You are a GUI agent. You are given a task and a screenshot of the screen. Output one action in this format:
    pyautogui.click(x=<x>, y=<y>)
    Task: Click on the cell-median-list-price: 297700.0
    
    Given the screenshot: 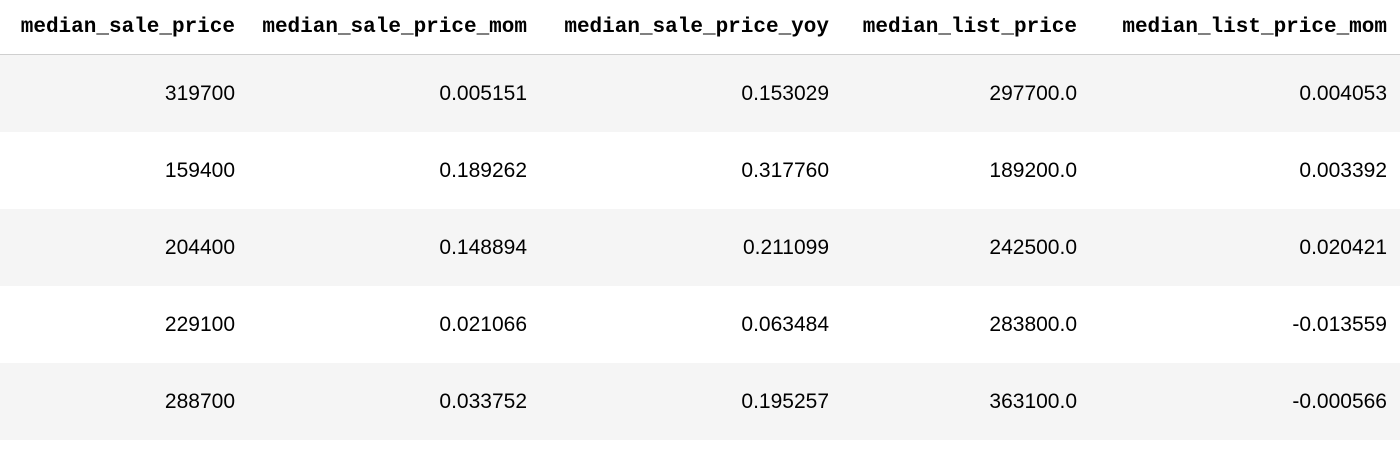 What is the action you would take?
    pyautogui.click(x=966, y=93)
    